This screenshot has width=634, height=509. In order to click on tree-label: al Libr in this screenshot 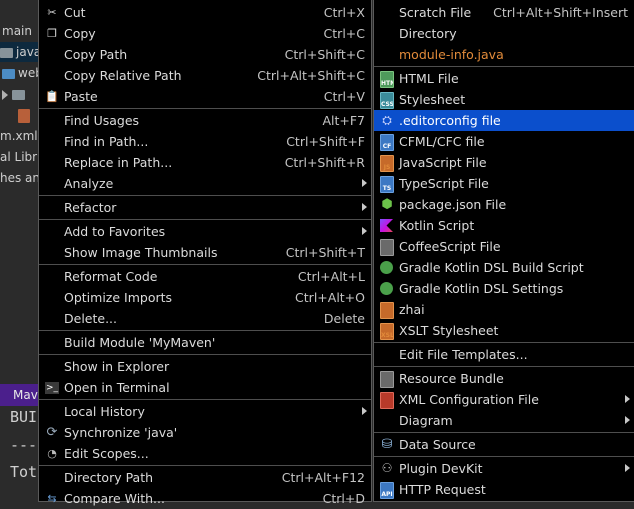, I will do `click(19, 157)`.